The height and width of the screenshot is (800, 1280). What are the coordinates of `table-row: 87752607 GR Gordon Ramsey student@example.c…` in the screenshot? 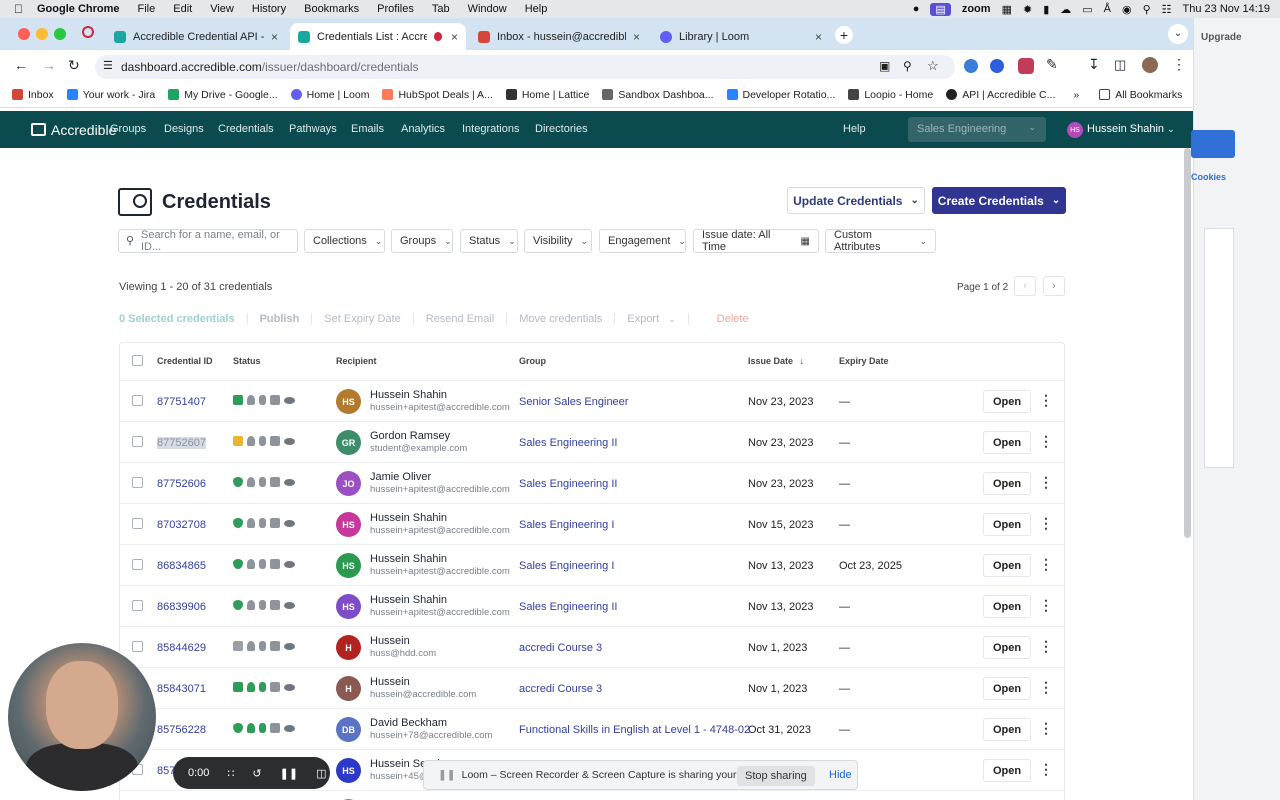 It's located at (592, 441).